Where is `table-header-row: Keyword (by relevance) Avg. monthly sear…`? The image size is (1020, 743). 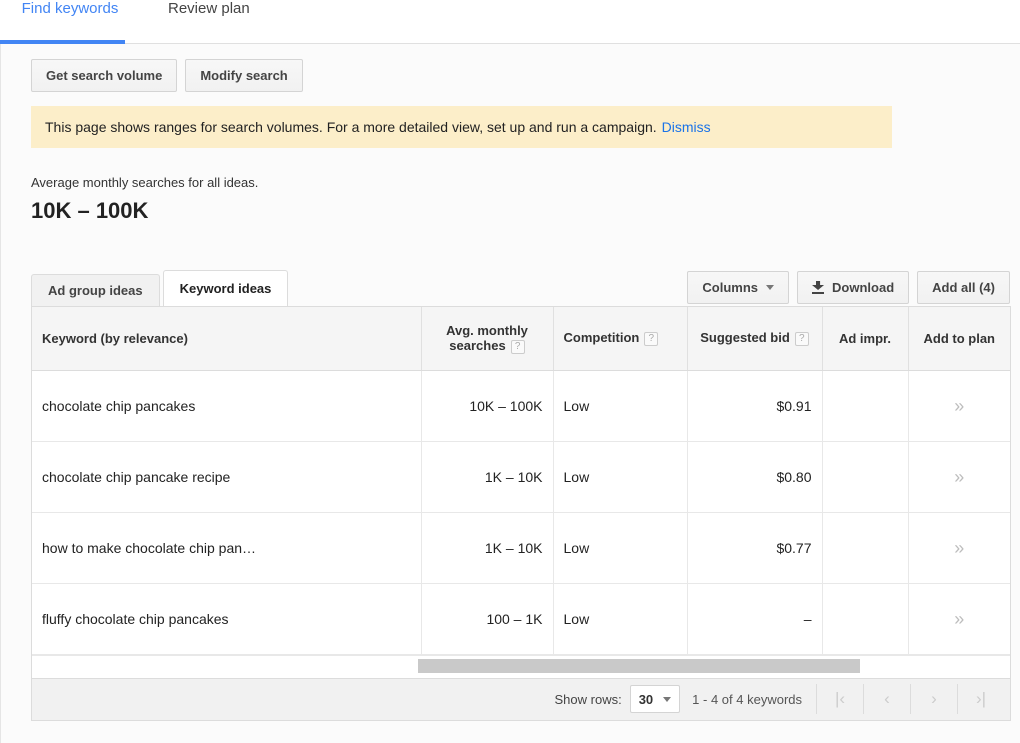
table-header-row: Keyword (by relevance) Avg. monthly sear… is located at coordinates (521, 339).